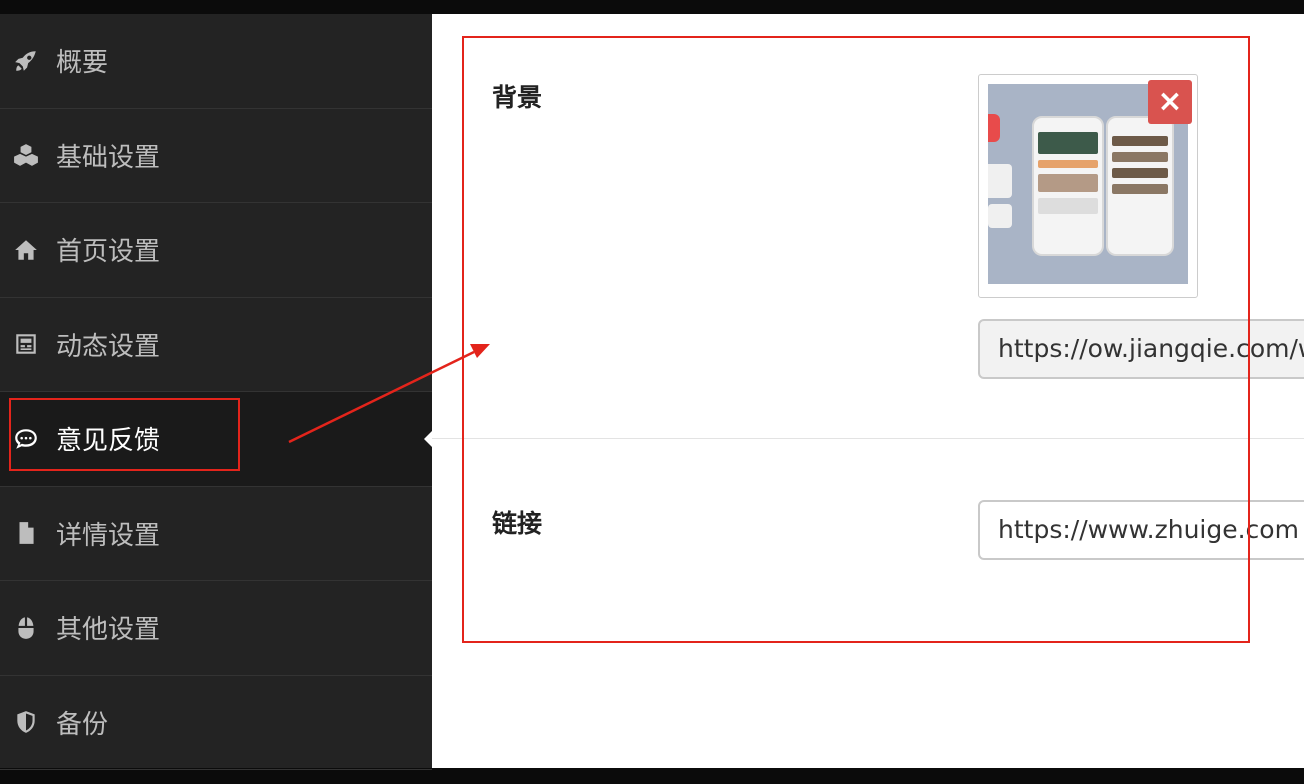 The width and height of the screenshot is (1304, 784). I want to click on sidebar-item-label: 其他设置, so click(108, 630).